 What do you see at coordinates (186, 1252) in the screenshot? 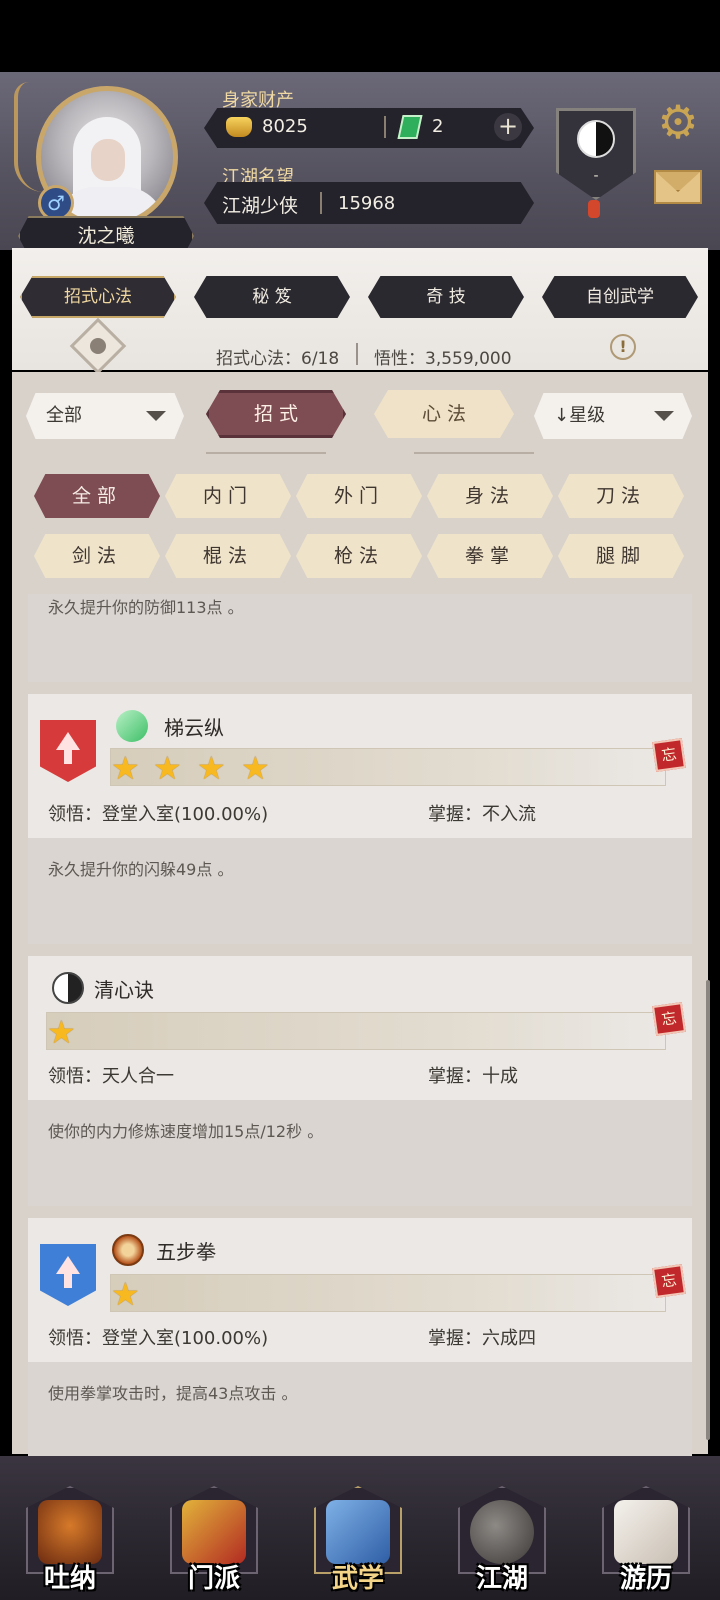
I see `skill-name: 五步拳` at bounding box center [186, 1252].